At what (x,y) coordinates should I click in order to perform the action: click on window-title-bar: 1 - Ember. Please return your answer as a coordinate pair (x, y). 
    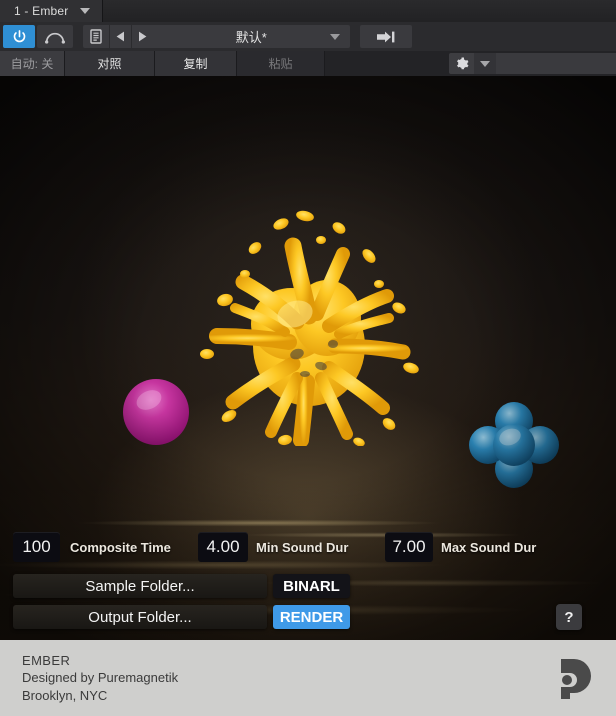
    Looking at the image, I should click on (308, 11).